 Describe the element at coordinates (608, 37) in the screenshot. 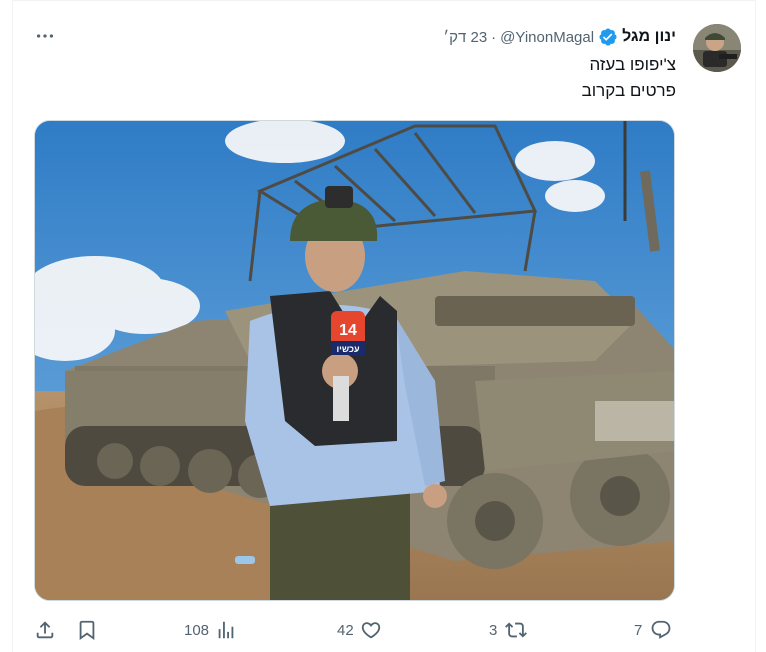

I see `verified-badge-icon` at that location.